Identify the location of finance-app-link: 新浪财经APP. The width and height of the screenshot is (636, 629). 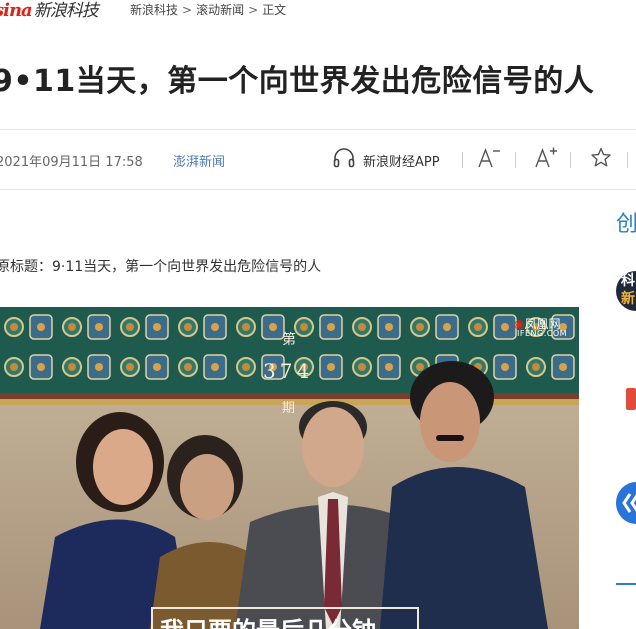
(401, 160).